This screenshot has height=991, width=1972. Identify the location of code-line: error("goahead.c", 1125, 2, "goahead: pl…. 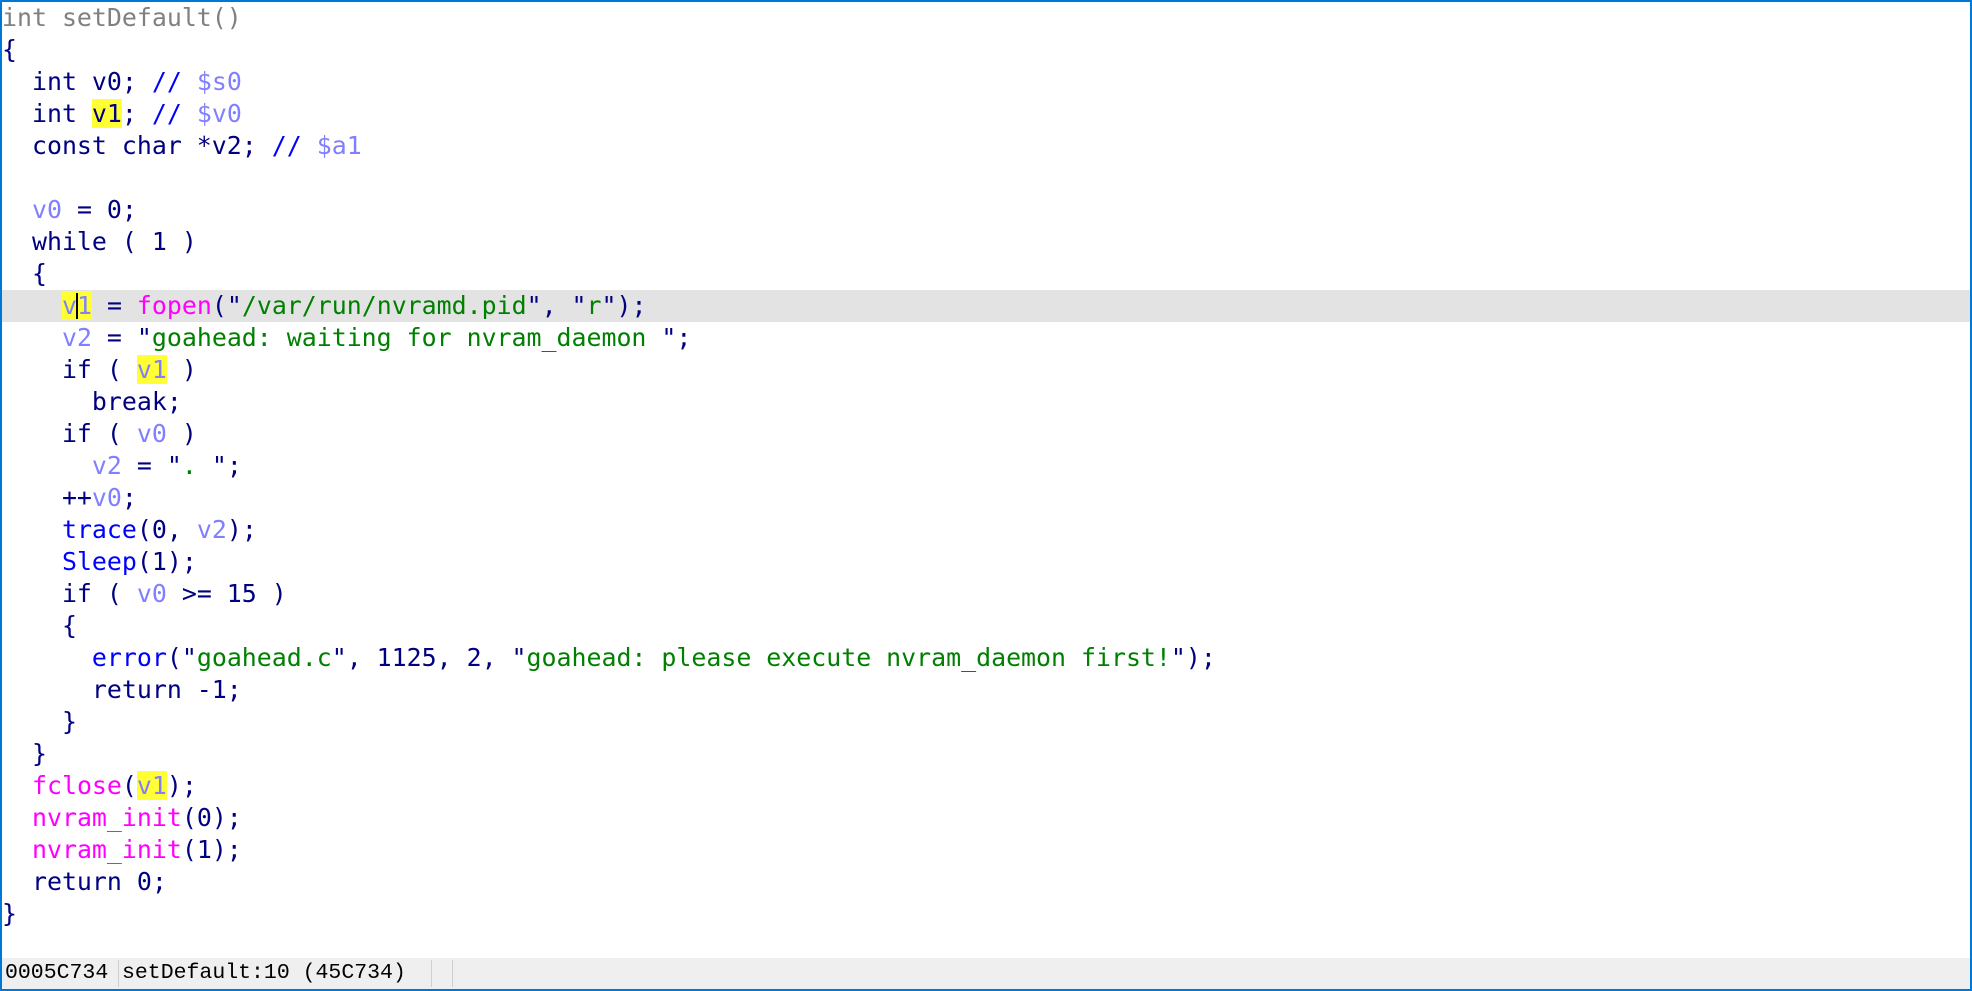
(986, 658).